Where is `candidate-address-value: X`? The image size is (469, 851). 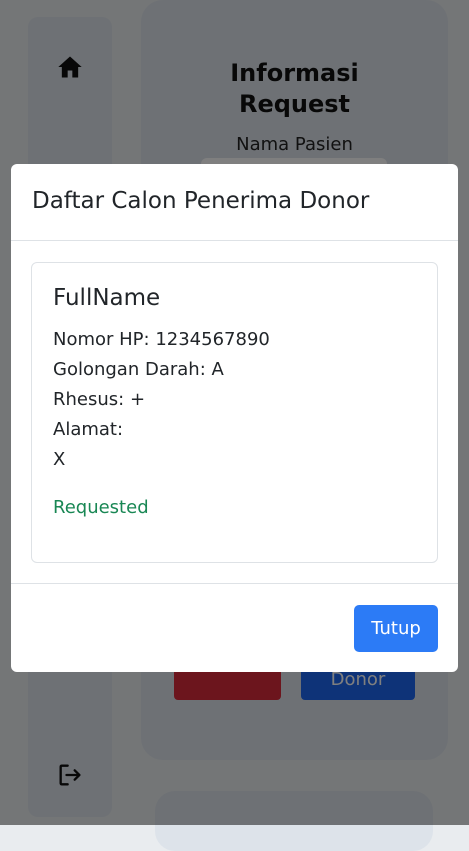
candidate-address-value: X is located at coordinates (59, 459).